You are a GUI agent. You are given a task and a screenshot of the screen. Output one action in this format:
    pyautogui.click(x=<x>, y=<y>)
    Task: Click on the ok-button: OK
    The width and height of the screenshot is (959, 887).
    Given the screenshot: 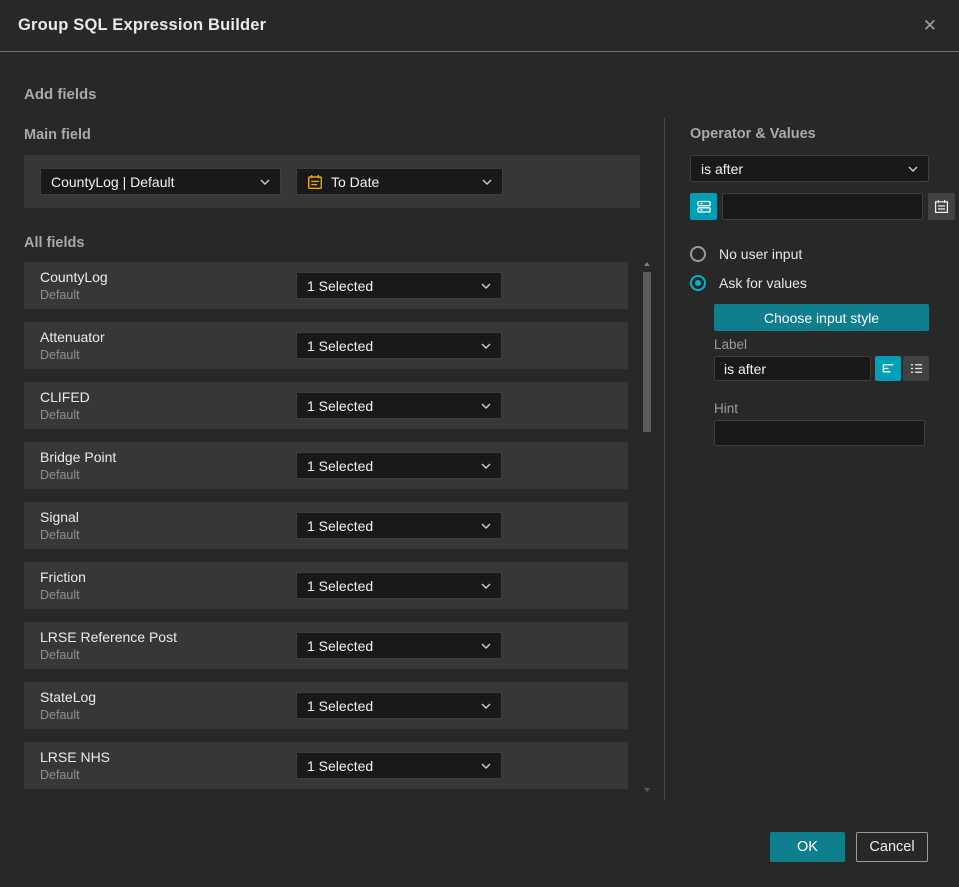 What is the action you would take?
    pyautogui.click(x=807, y=847)
    